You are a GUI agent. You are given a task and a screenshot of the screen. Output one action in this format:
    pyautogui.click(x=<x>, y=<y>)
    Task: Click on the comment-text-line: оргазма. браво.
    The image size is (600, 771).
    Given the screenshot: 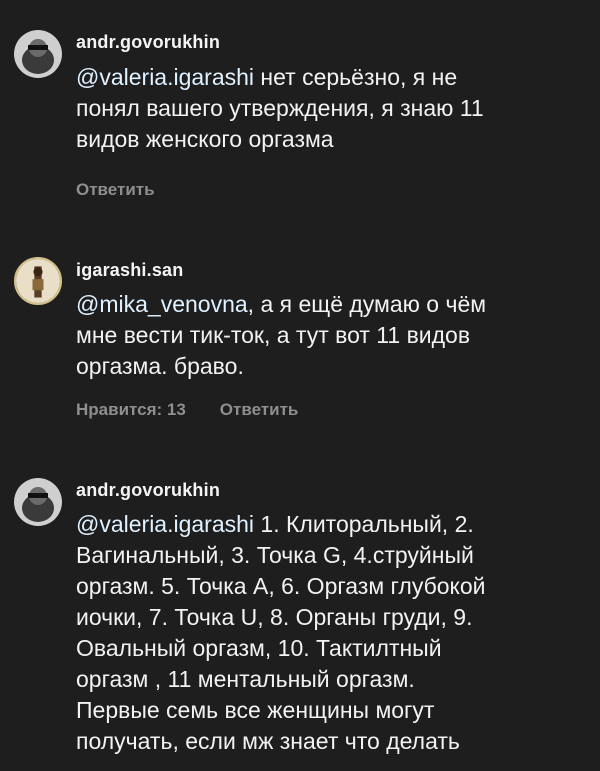 What is the action you would take?
    pyautogui.click(x=160, y=366)
    